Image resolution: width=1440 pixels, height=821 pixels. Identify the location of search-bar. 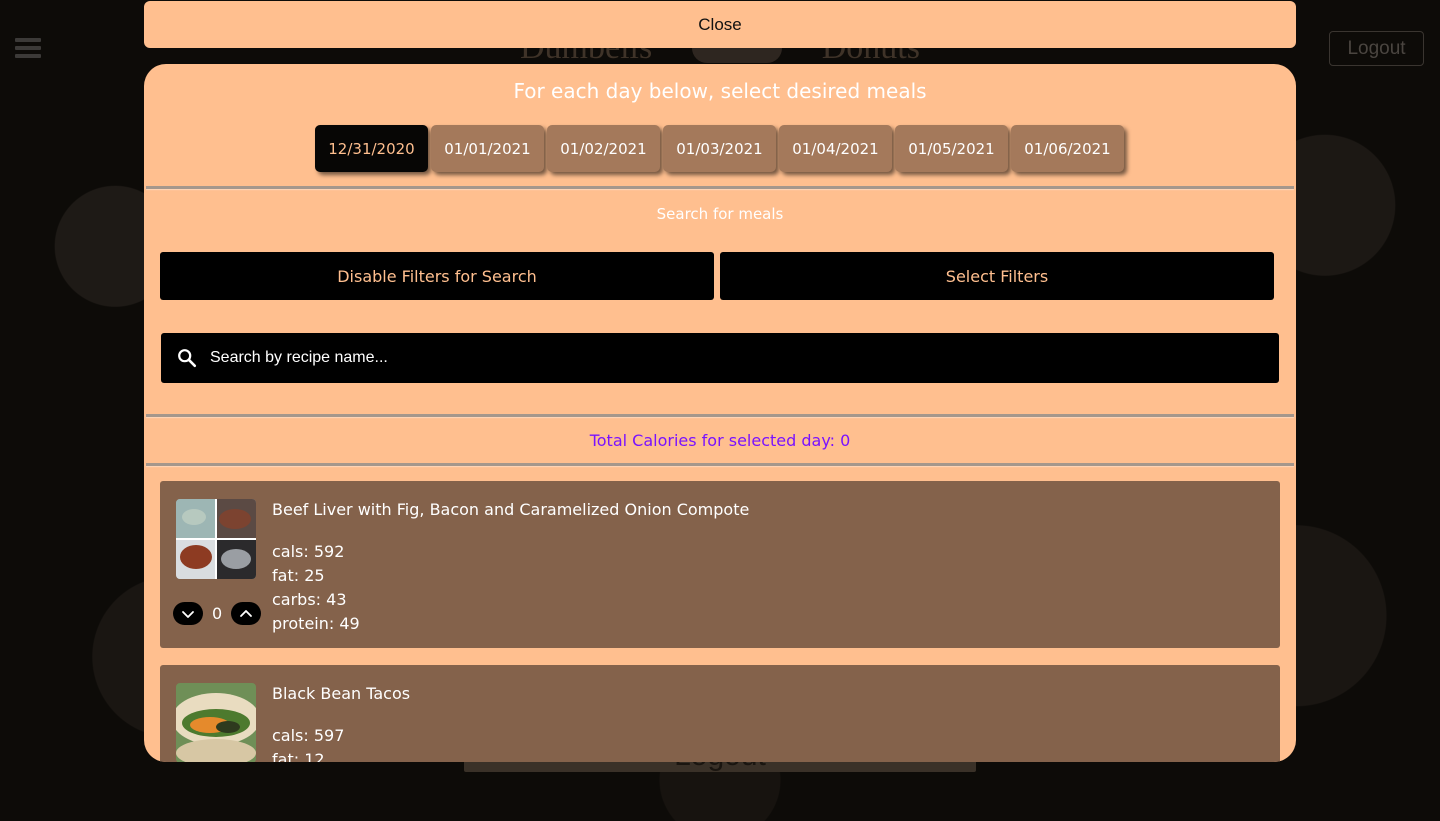
(720, 358).